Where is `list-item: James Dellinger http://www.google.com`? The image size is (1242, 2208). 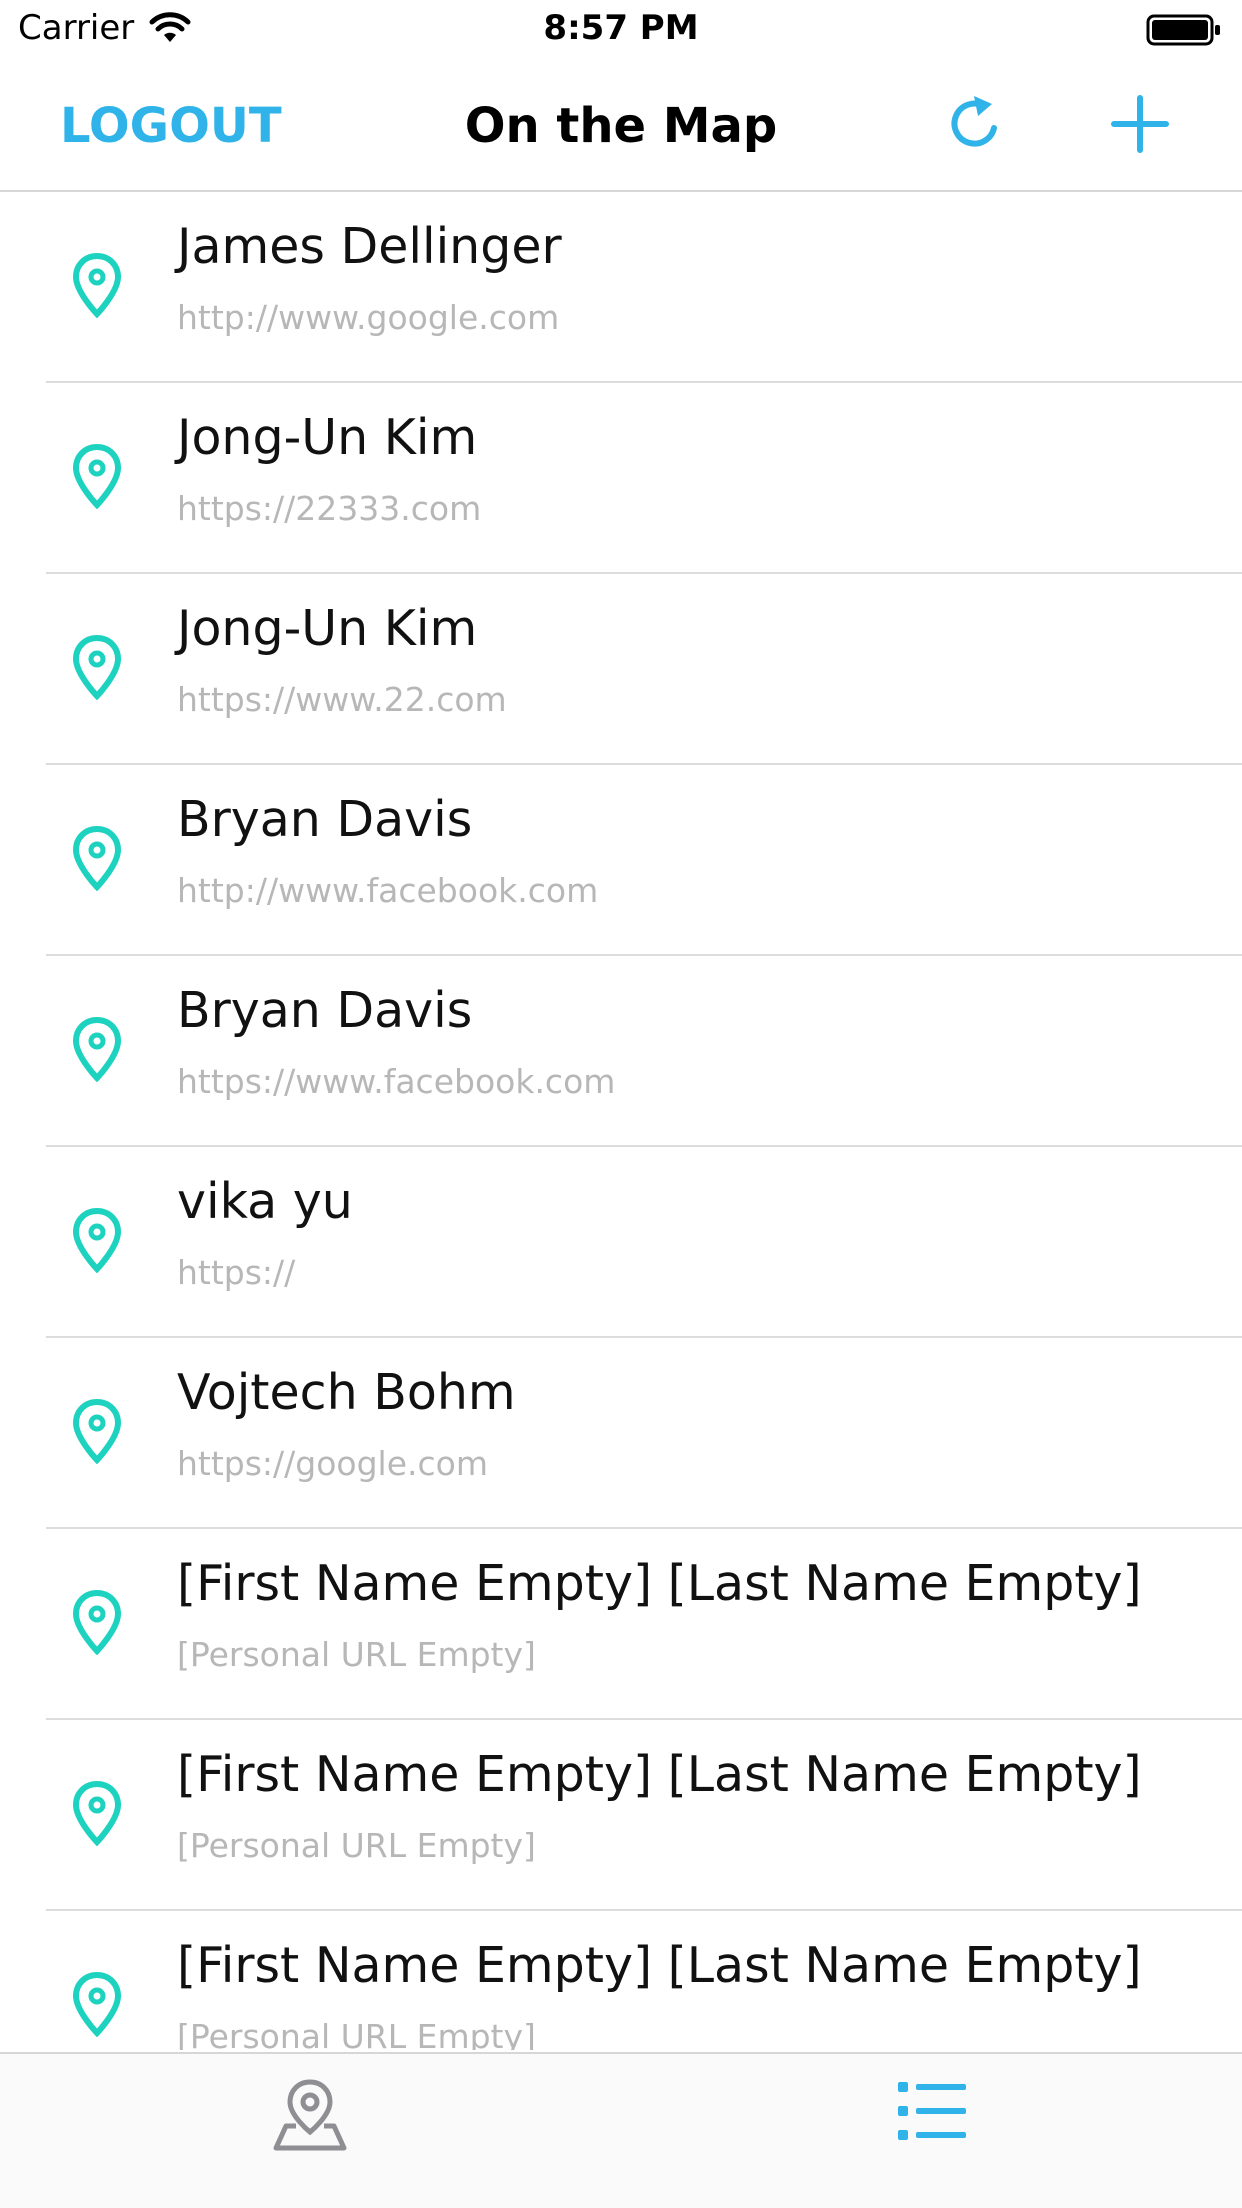
list-item: James Dellinger http://www.google.com is located at coordinates (621, 287).